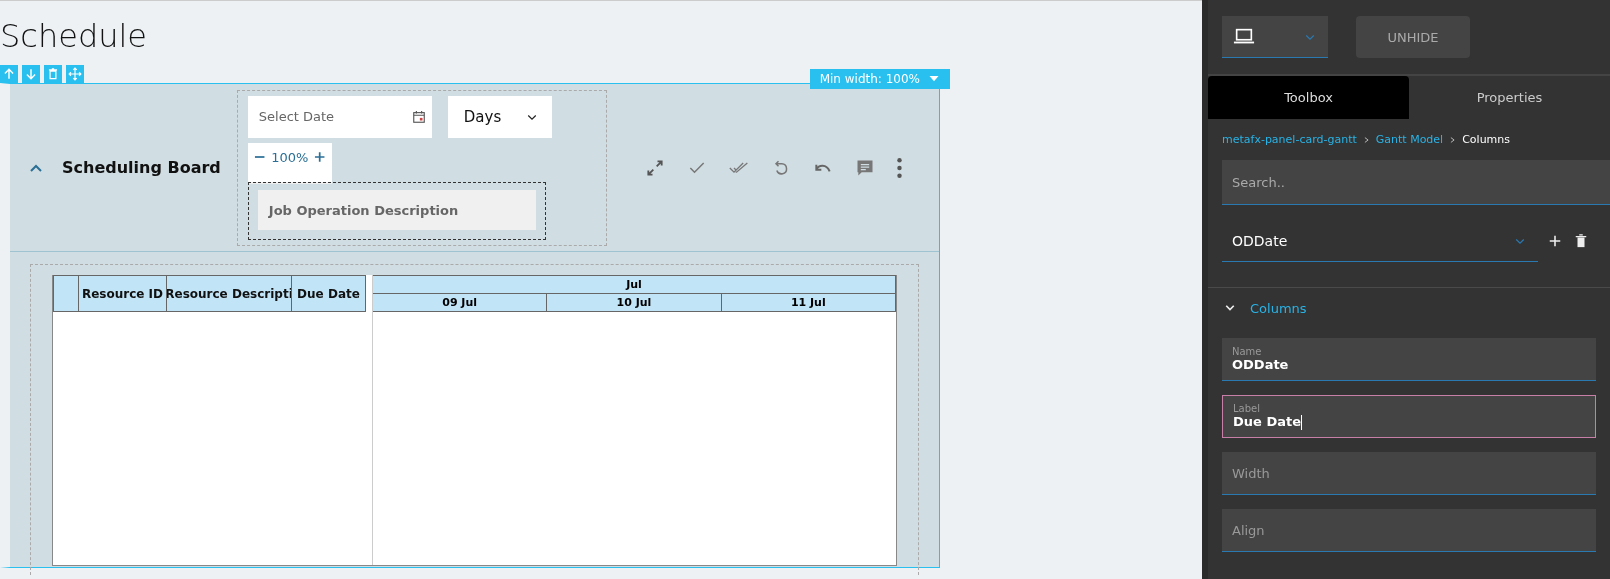  I want to click on expand-button, so click(654, 167).